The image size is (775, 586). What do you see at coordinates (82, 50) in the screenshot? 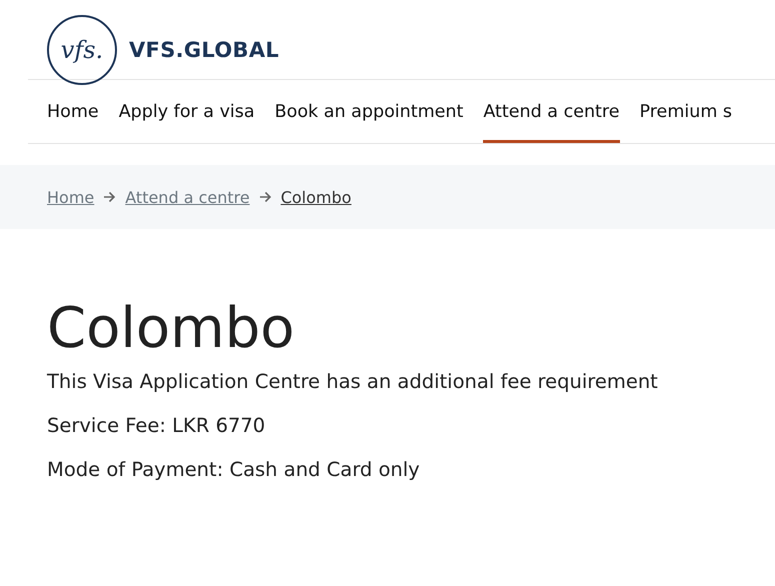
I see `logo-mark: vfs.` at bounding box center [82, 50].